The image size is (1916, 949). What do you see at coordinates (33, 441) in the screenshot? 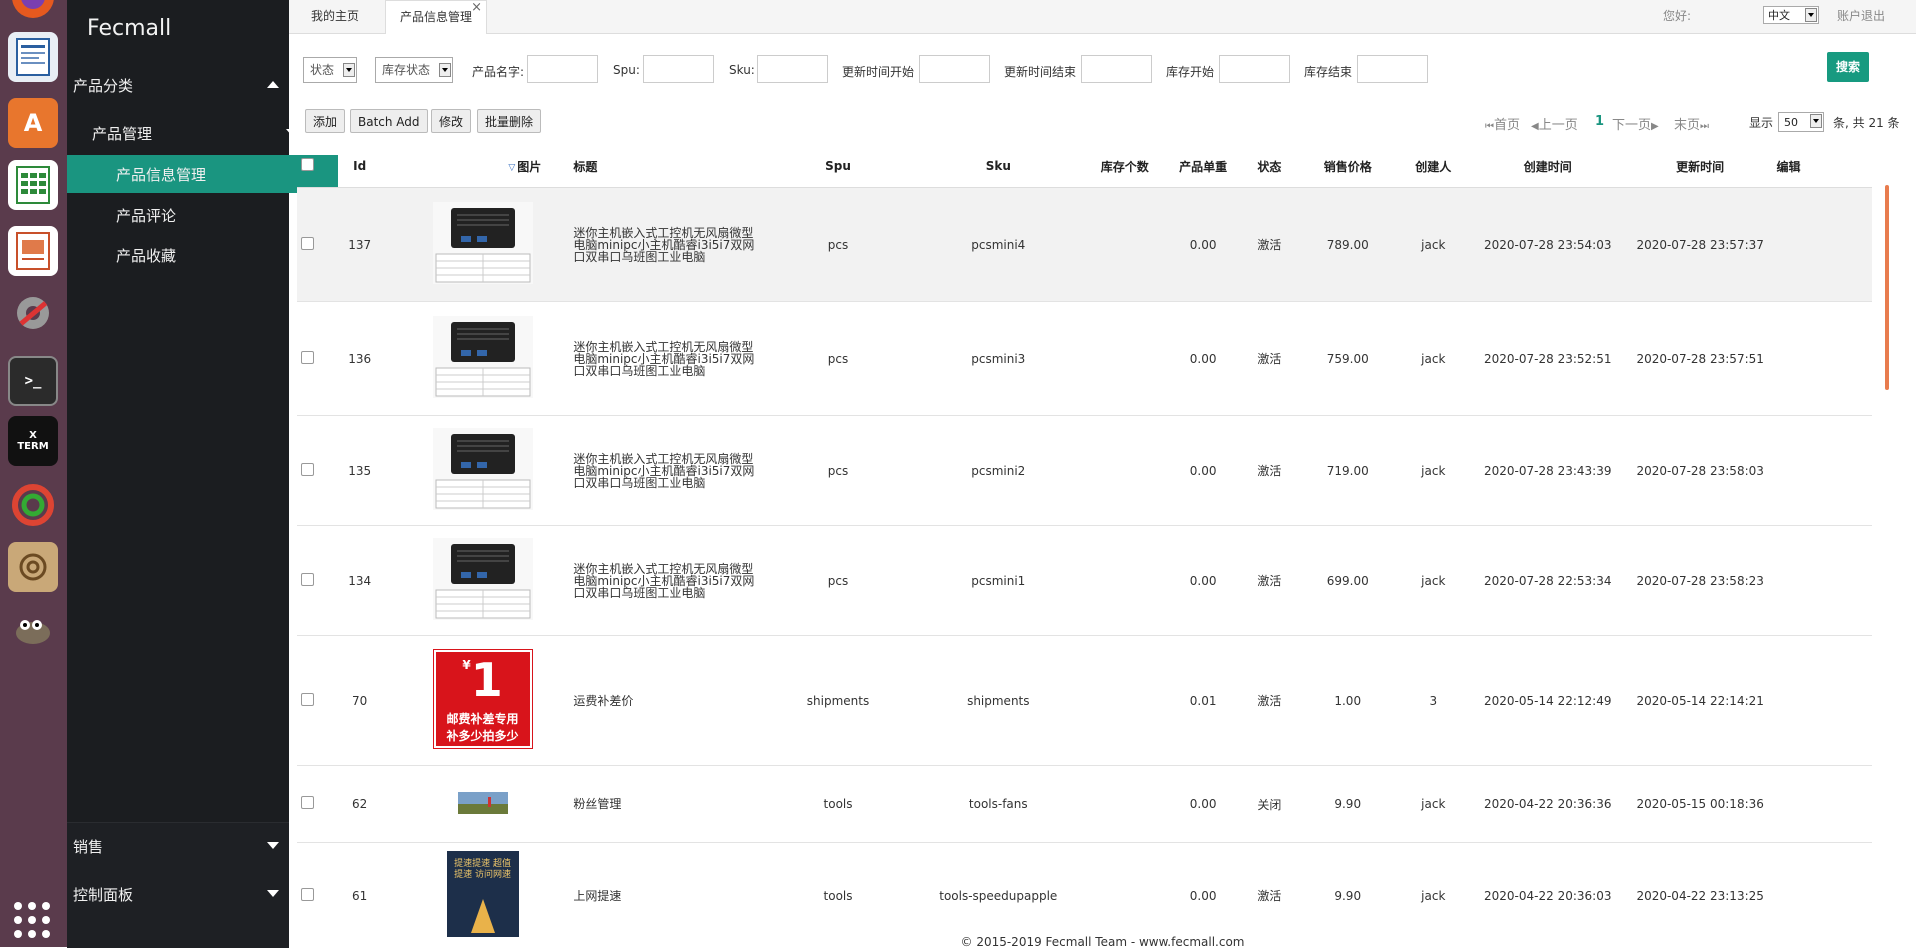
I see `xterm-icon: X TERM` at bounding box center [33, 441].